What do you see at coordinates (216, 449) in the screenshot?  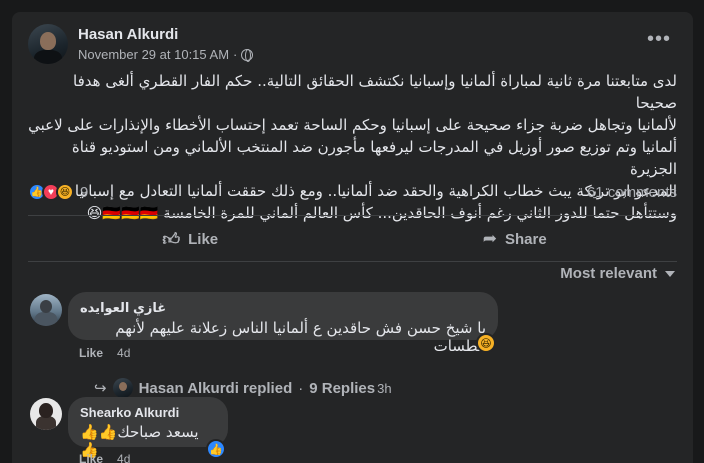 I see `like-reaction-icon: 👍` at bounding box center [216, 449].